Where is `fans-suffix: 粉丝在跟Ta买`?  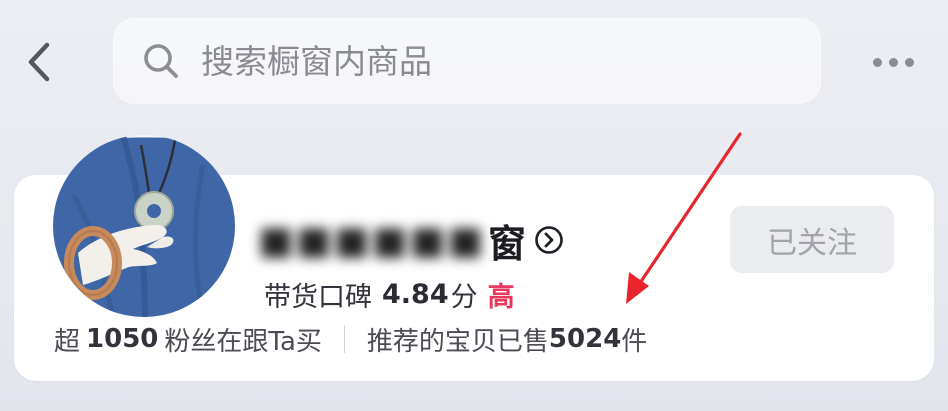
fans-suffix: 粉丝在跟Ta买 is located at coordinates (243, 341).